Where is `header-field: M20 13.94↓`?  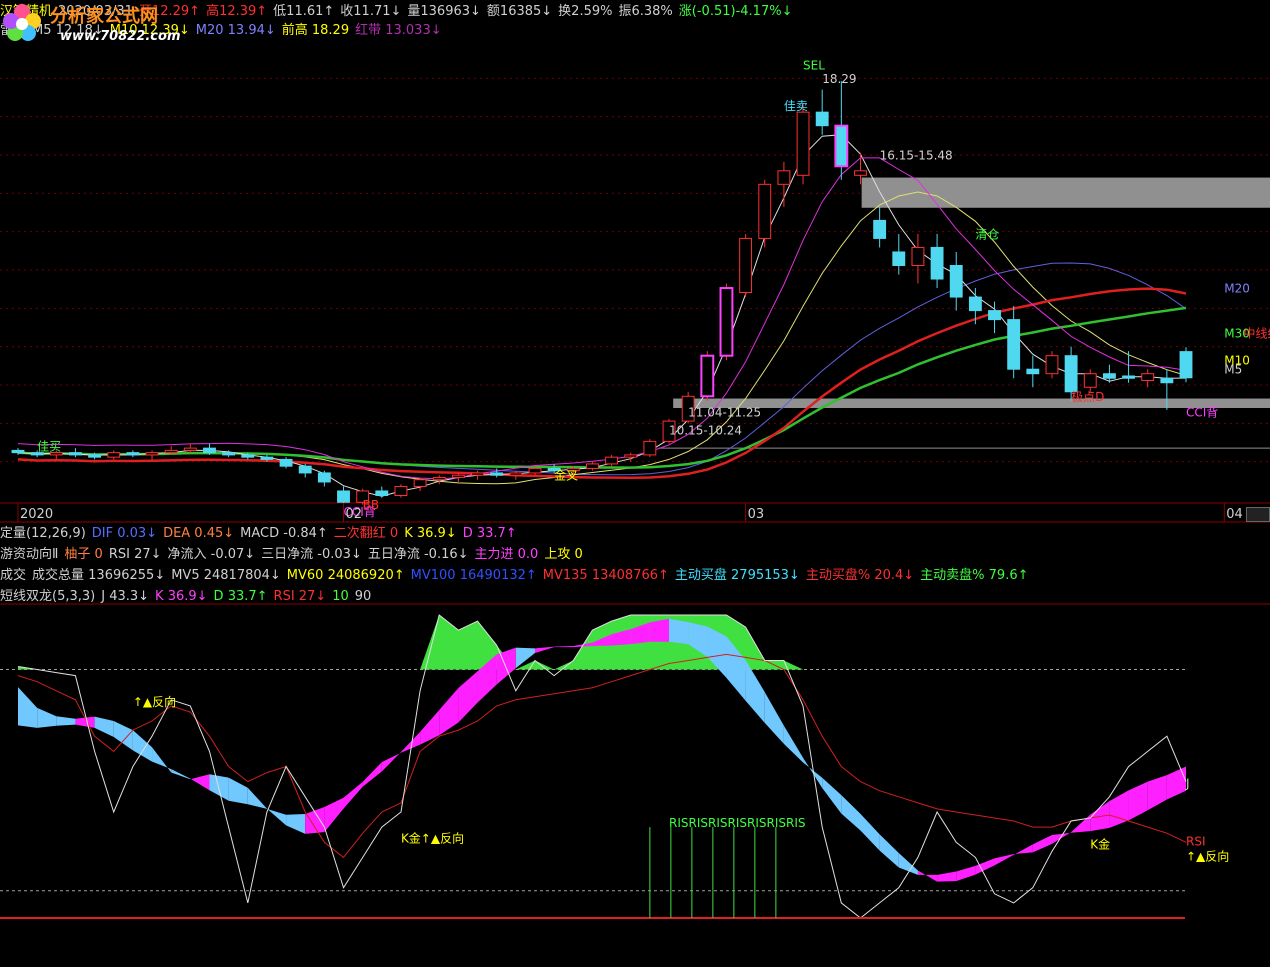
header-field: M20 13.94↓ is located at coordinates (235, 30).